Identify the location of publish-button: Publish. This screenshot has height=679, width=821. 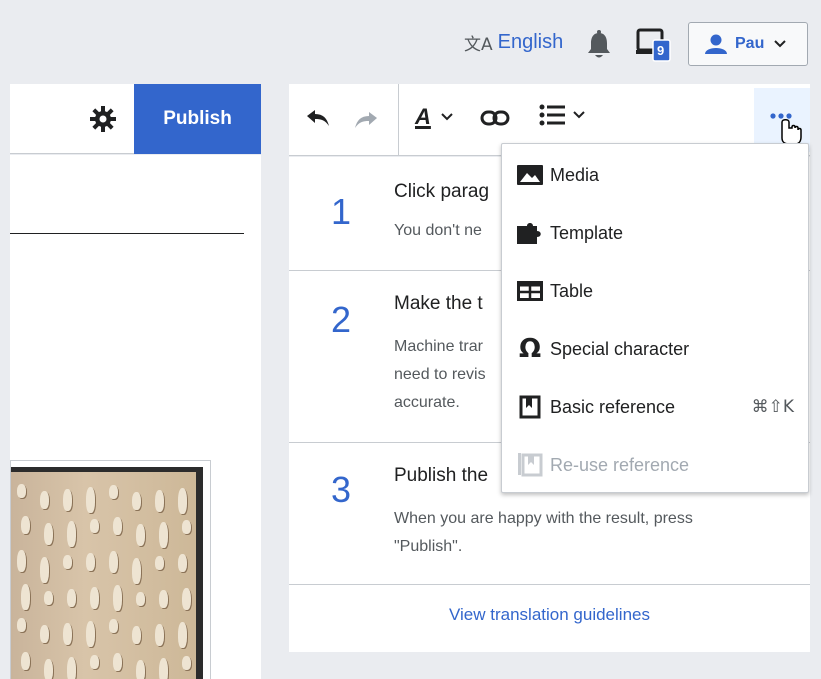
(197, 119).